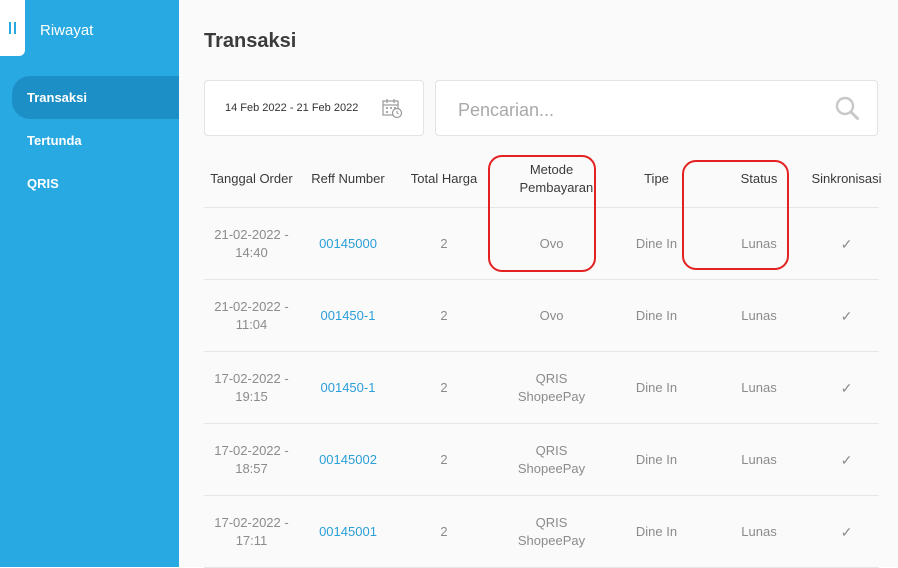  Describe the element at coordinates (95, 97) in the screenshot. I see `sidebar-item-transaksi: Transaksi` at that location.